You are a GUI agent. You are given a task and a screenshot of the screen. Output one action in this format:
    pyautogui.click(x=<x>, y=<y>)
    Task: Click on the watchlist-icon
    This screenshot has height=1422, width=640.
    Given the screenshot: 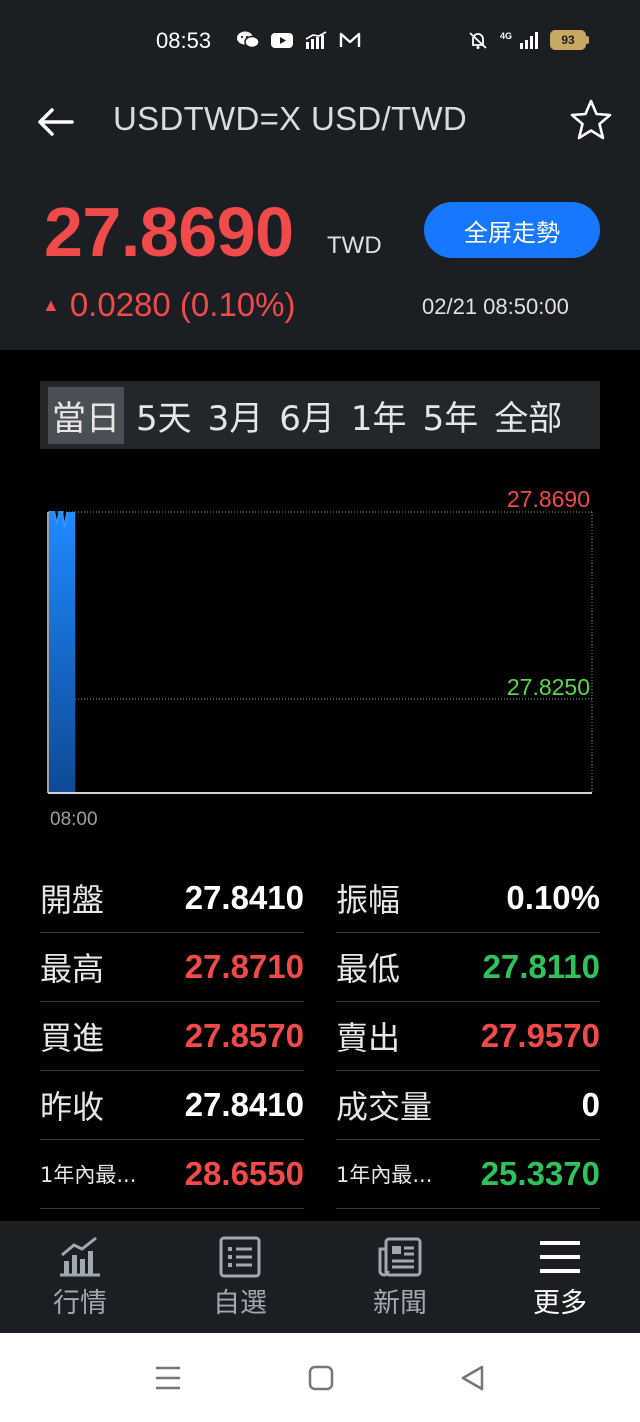 What is the action you would take?
    pyautogui.click(x=240, y=1256)
    